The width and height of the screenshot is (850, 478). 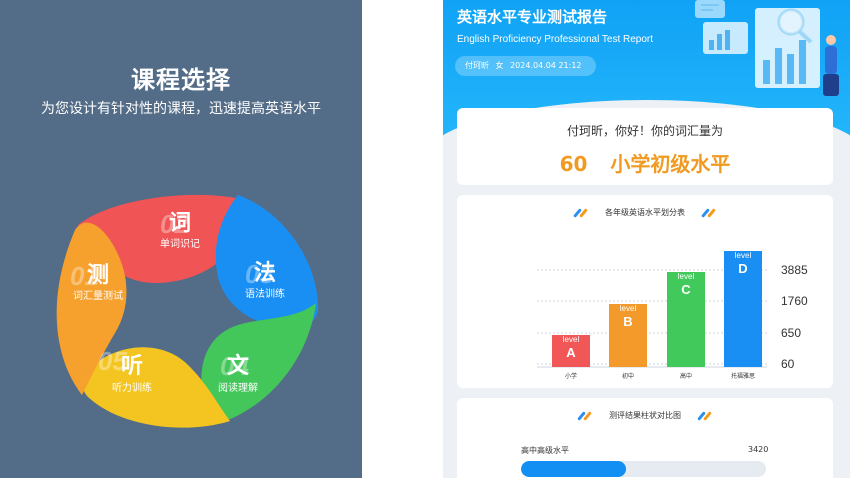 I want to click on vocab-score: 60, so click(x=573, y=164).